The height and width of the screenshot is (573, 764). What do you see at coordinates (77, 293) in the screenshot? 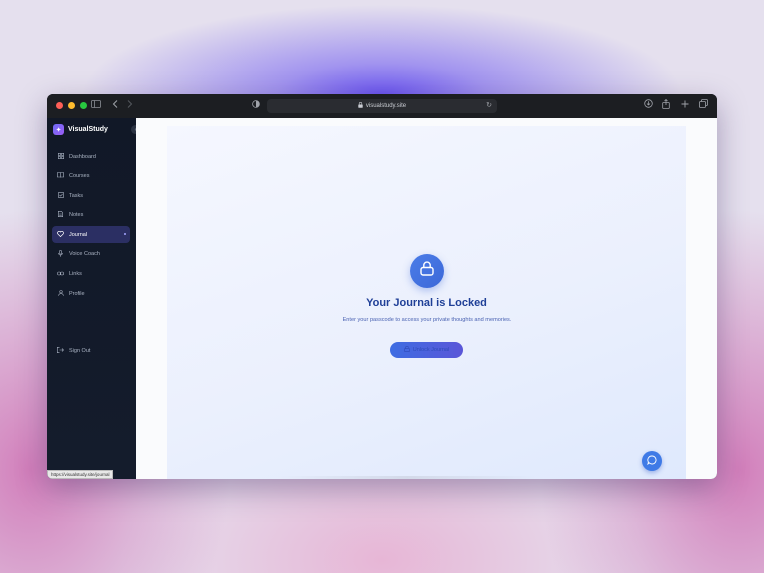
I see `sidebar-item-label: Profile` at bounding box center [77, 293].